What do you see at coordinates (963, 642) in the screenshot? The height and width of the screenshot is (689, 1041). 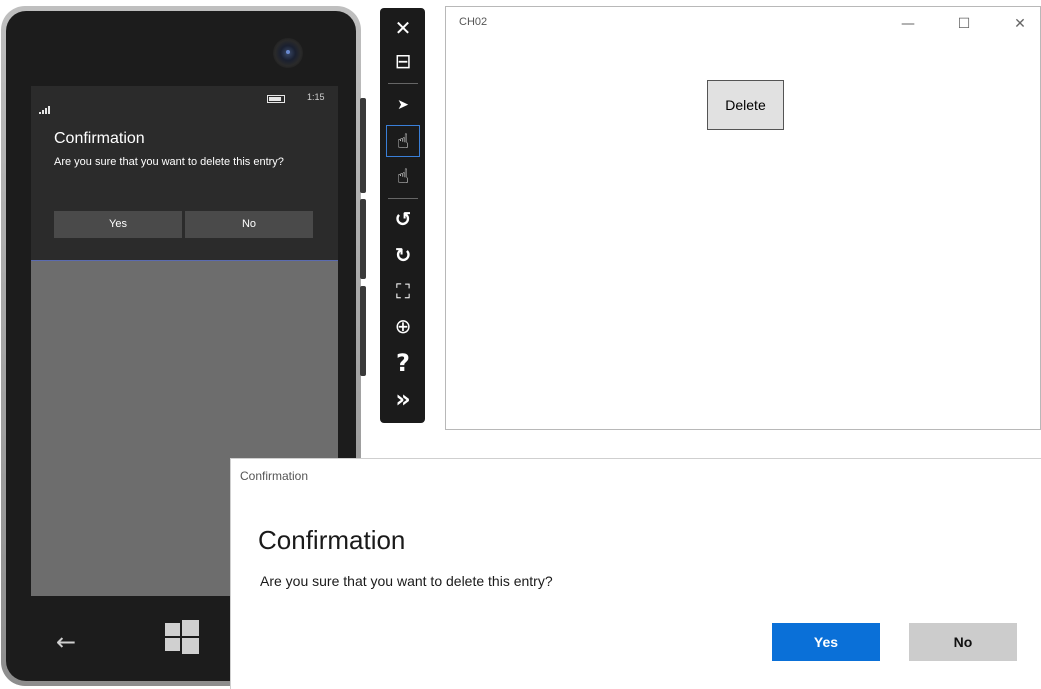 I see `no-button: No` at bounding box center [963, 642].